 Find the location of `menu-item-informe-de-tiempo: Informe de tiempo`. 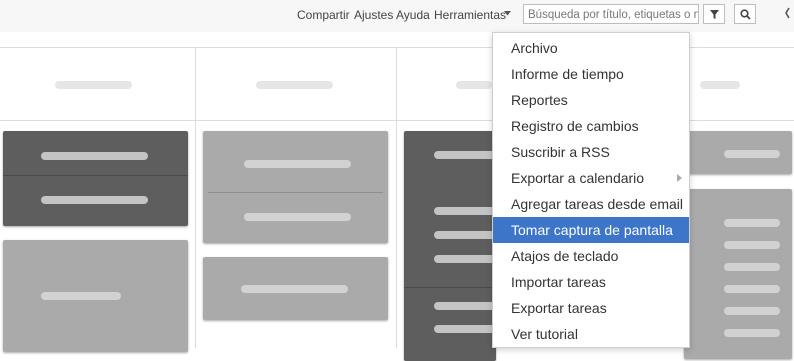

menu-item-informe-de-tiempo: Informe de tiempo is located at coordinates (591, 74).